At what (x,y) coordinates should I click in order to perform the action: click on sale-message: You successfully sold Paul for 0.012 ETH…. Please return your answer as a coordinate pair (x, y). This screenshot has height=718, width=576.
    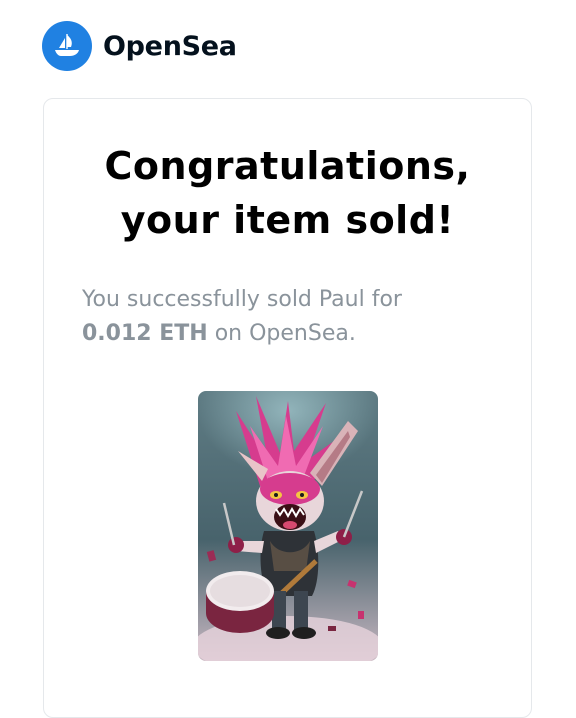
    Looking at the image, I should click on (292, 317).